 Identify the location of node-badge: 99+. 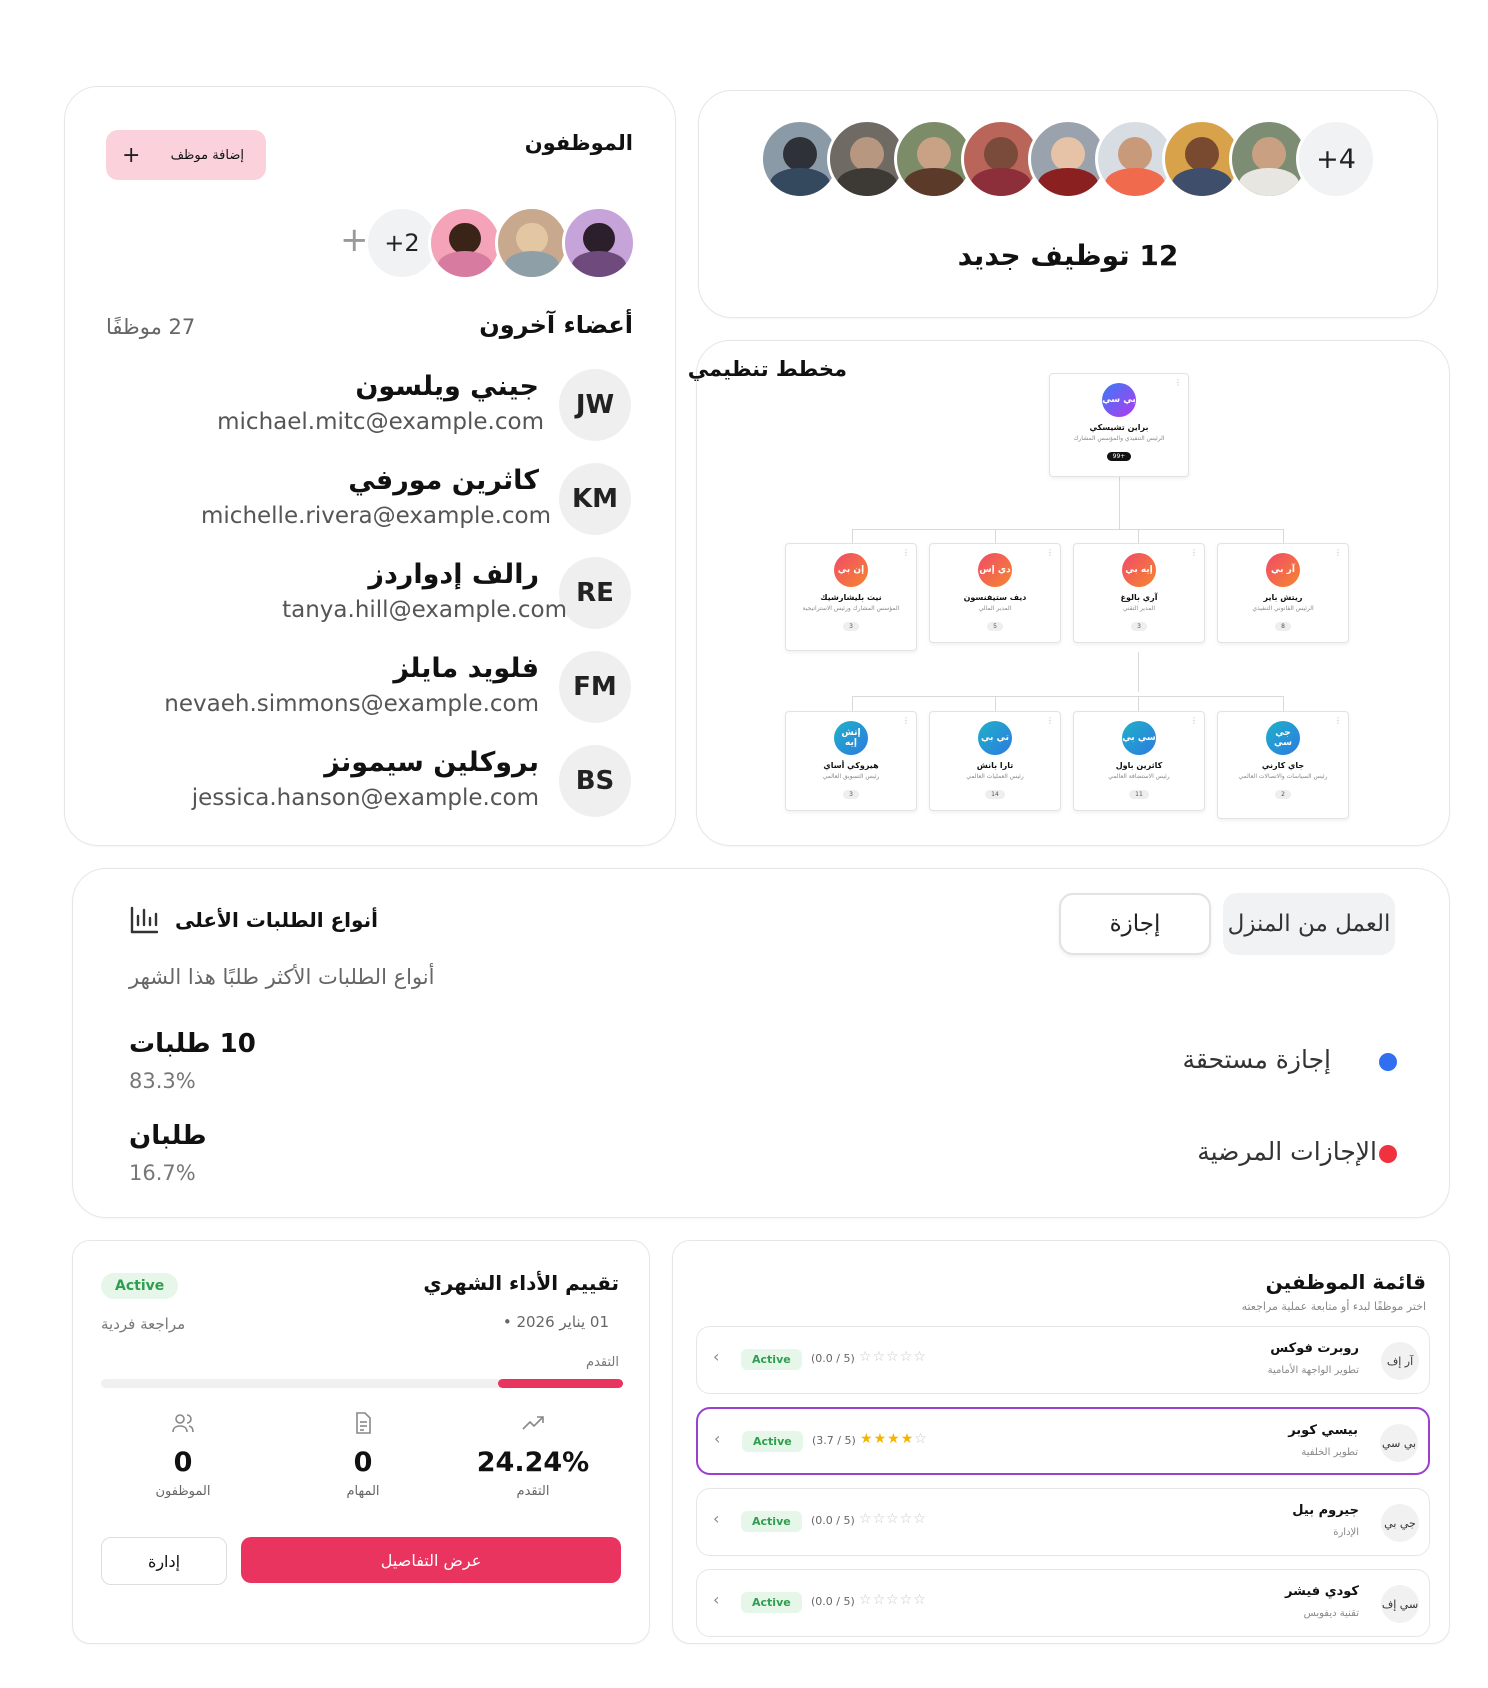
(1119, 456).